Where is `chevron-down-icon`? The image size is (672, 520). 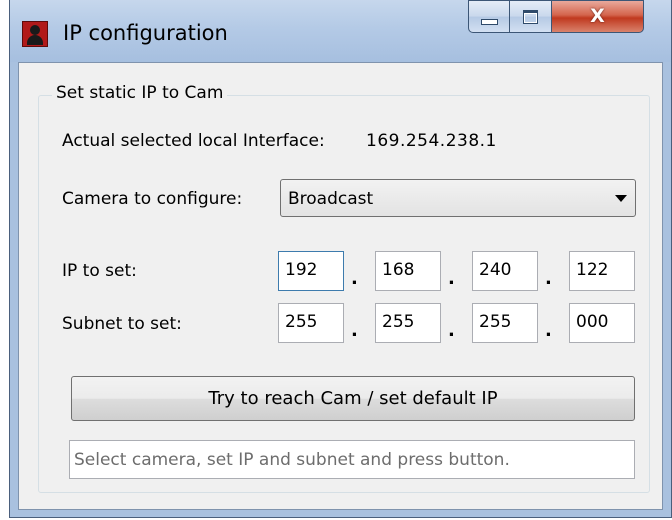
chevron-down-icon is located at coordinates (621, 198).